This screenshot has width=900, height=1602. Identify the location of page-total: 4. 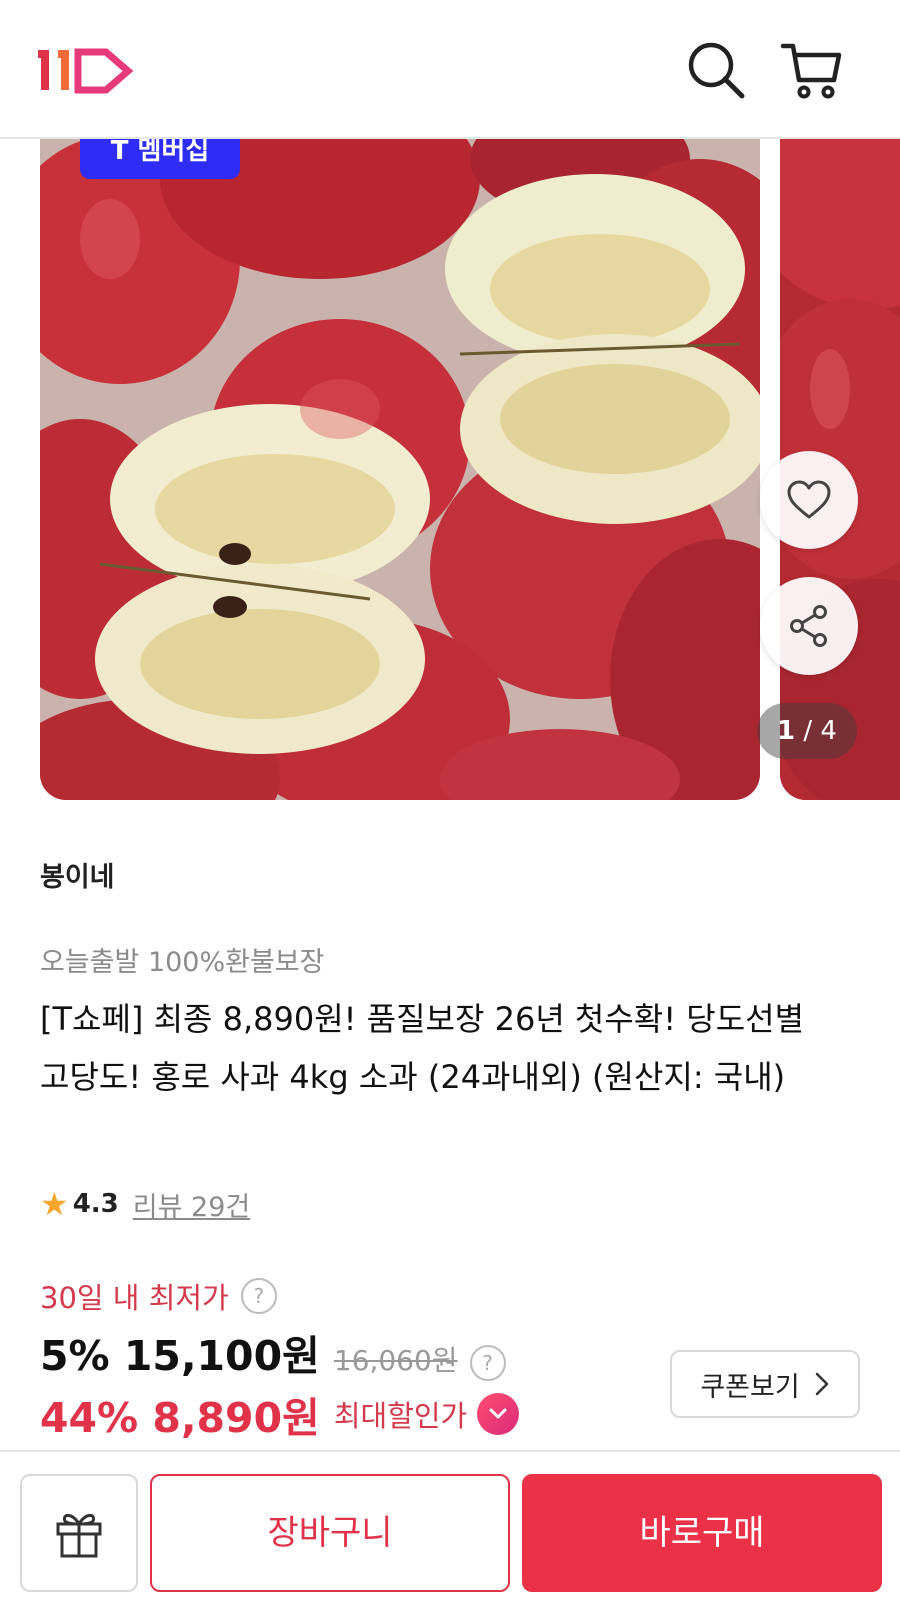
(828, 731).